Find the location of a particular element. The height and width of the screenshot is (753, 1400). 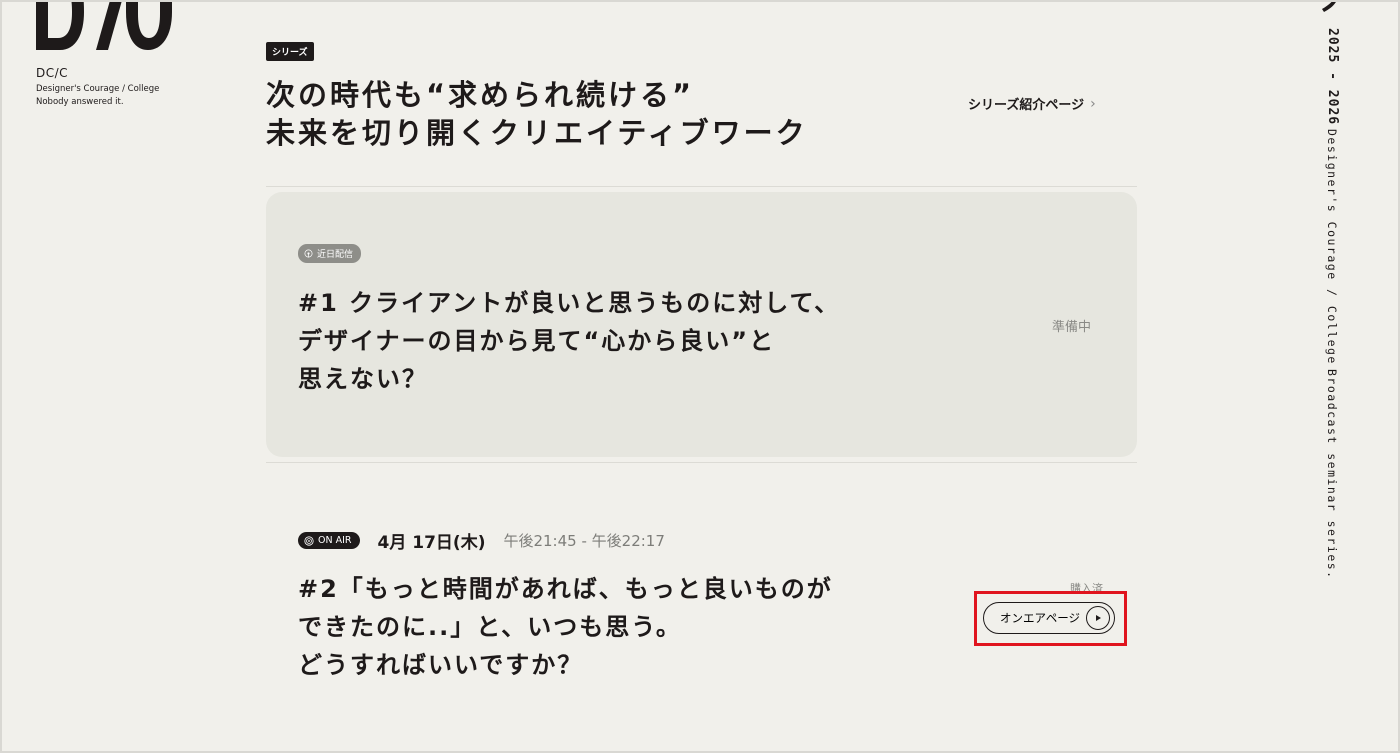

broadcast-time: 午後21:45 - 午後22:17 is located at coordinates (584, 541).